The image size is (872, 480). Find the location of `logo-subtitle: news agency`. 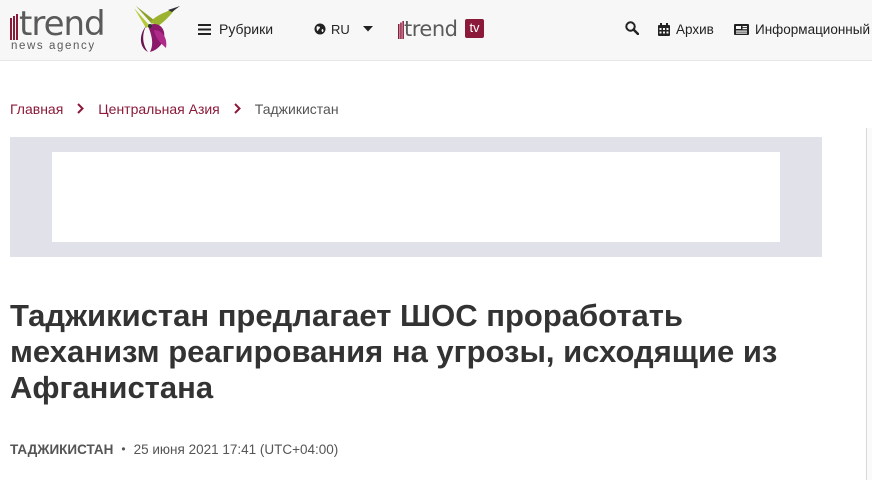

logo-subtitle: news agency is located at coordinates (53, 46).